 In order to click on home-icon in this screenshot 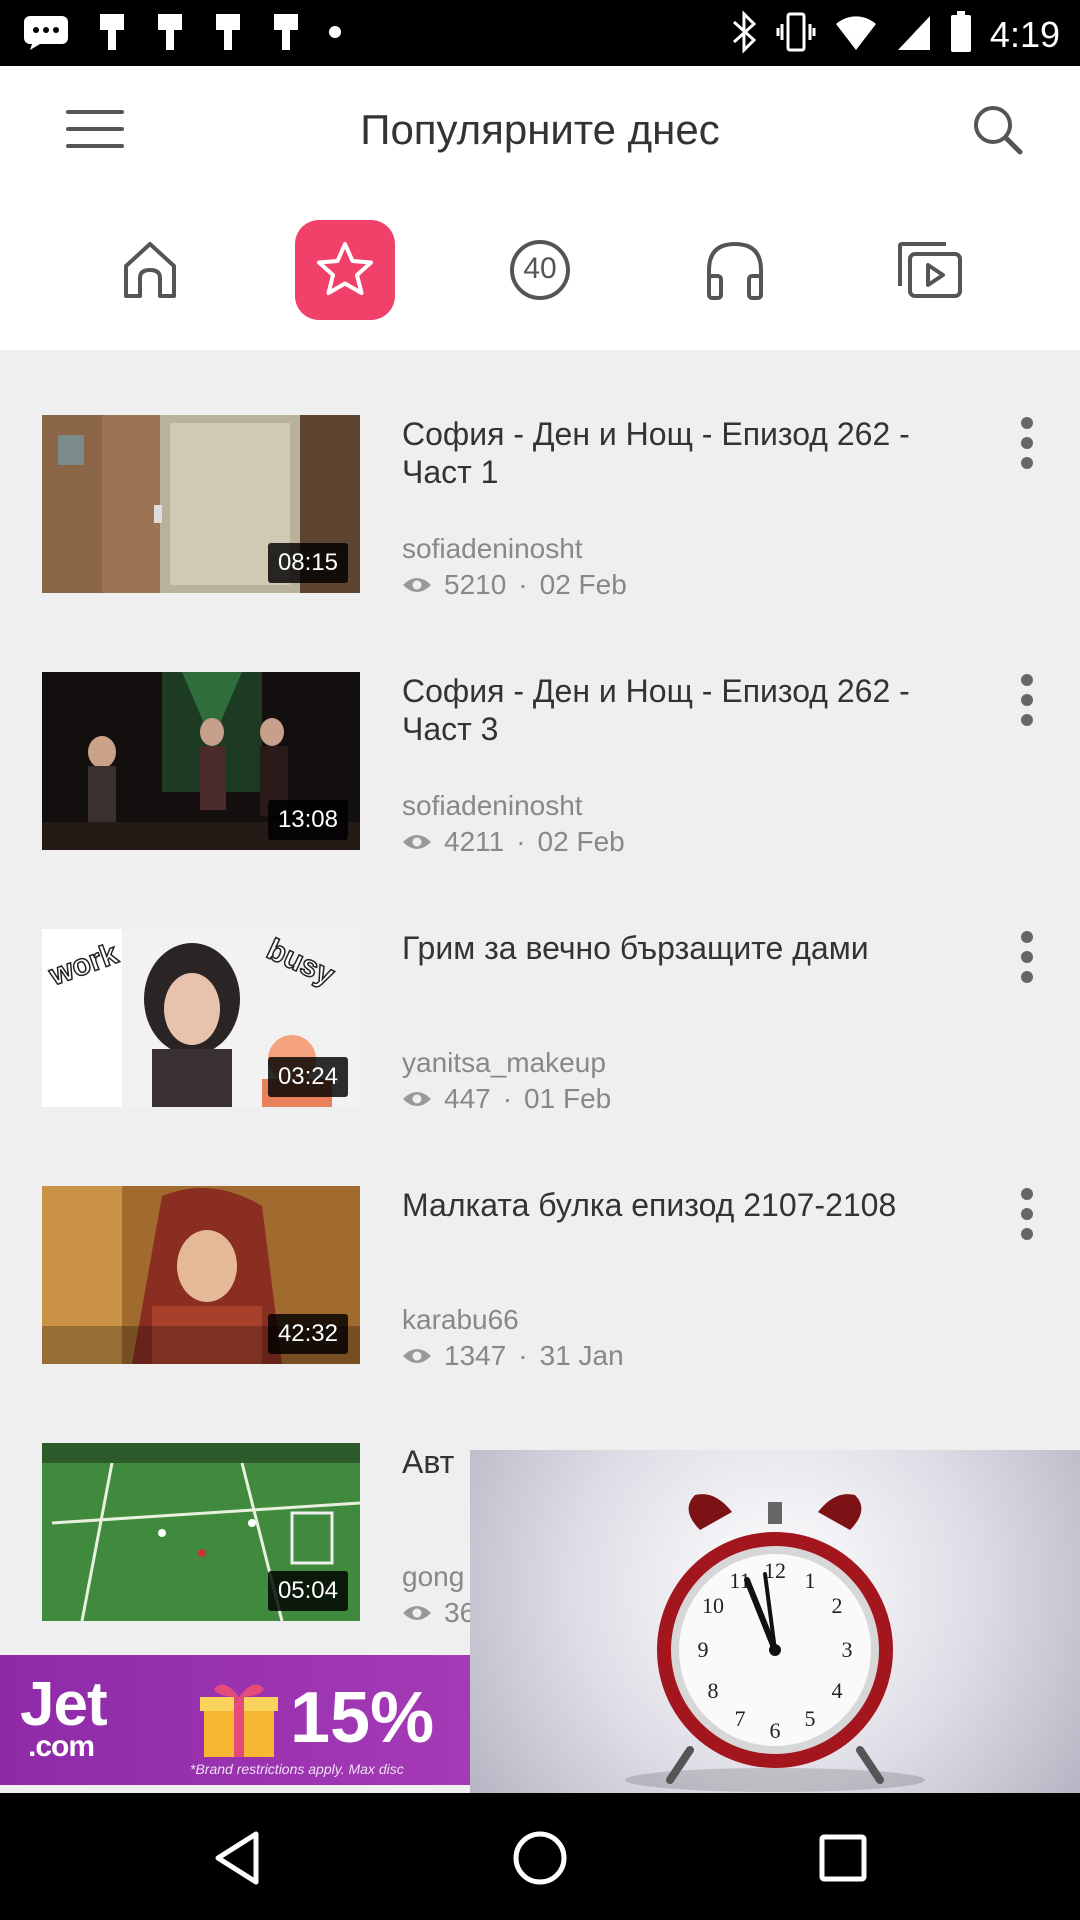, I will do `click(150, 270)`.